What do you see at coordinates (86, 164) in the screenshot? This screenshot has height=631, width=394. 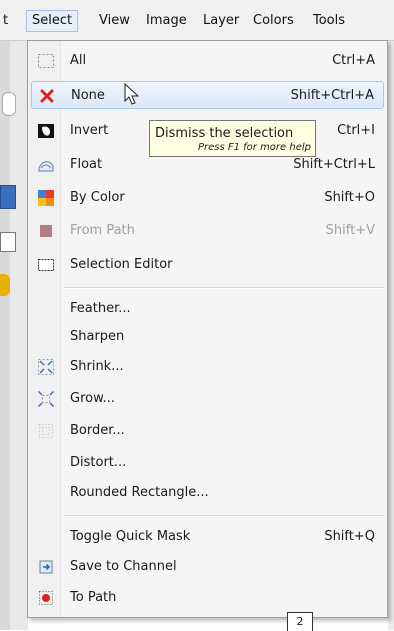 I see `menu-item-label: Float` at bounding box center [86, 164].